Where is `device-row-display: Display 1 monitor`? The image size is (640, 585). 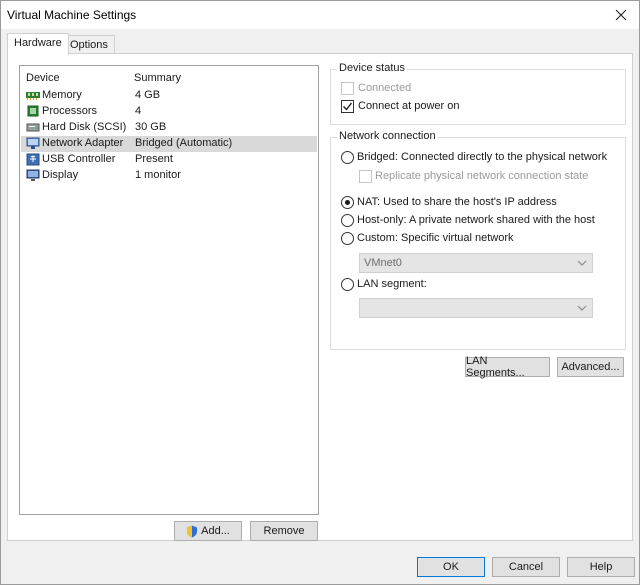
device-row-display: Display 1 monitor is located at coordinates (169, 176).